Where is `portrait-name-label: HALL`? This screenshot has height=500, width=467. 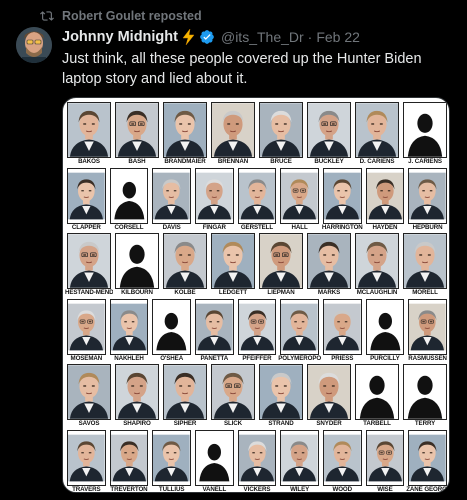 portrait-name-label: HALL is located at coordinates (299, 227).